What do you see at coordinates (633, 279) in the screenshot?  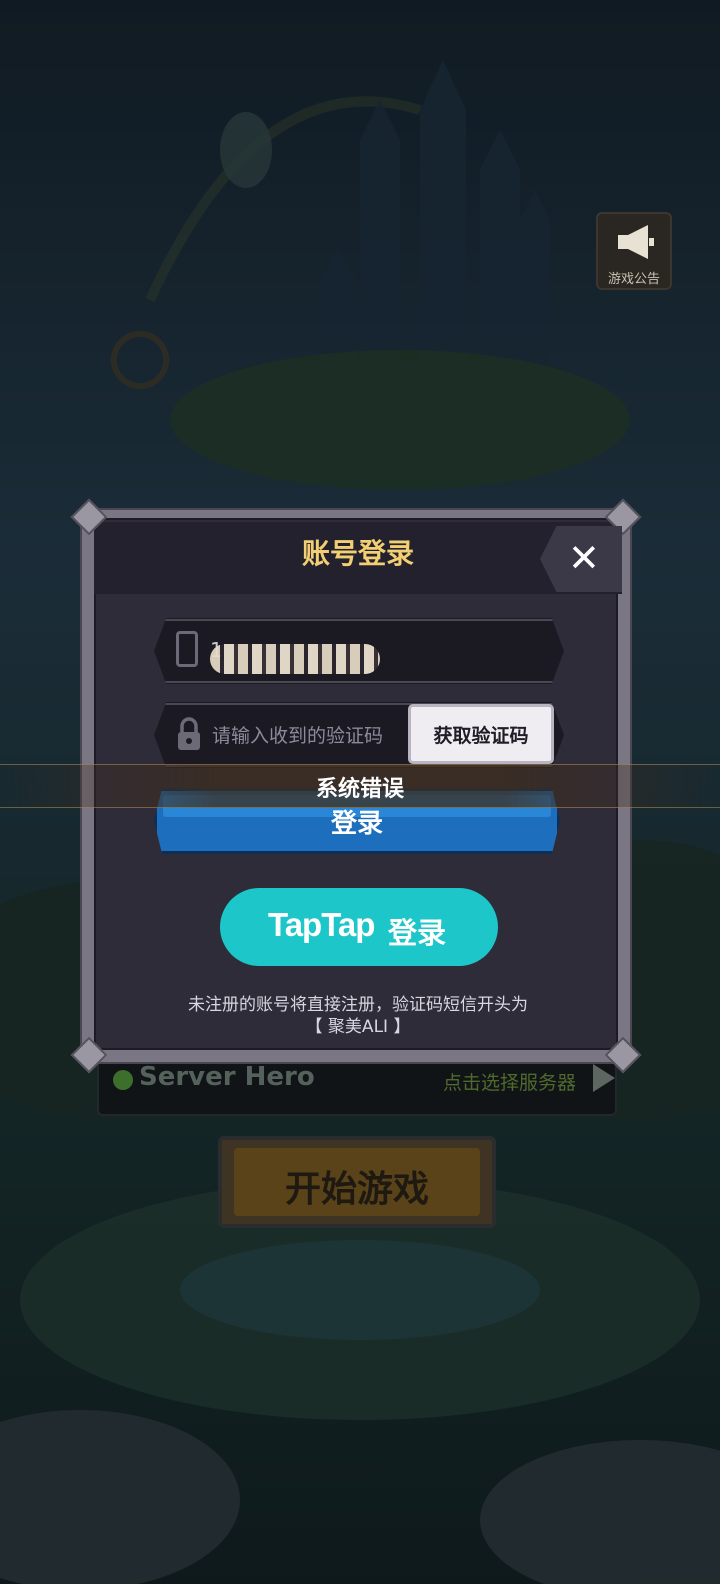 I see `announcement-label: 游戏公告` at bounding box center [633, 279].